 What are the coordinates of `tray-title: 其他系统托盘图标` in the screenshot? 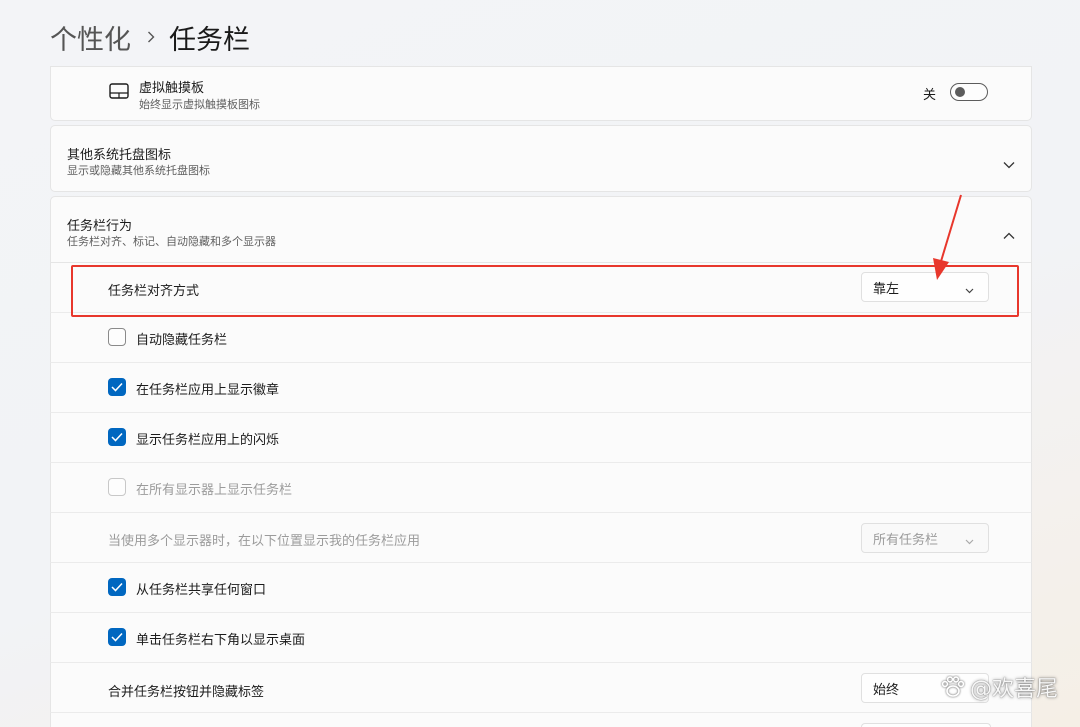 It's located at (119, 155).